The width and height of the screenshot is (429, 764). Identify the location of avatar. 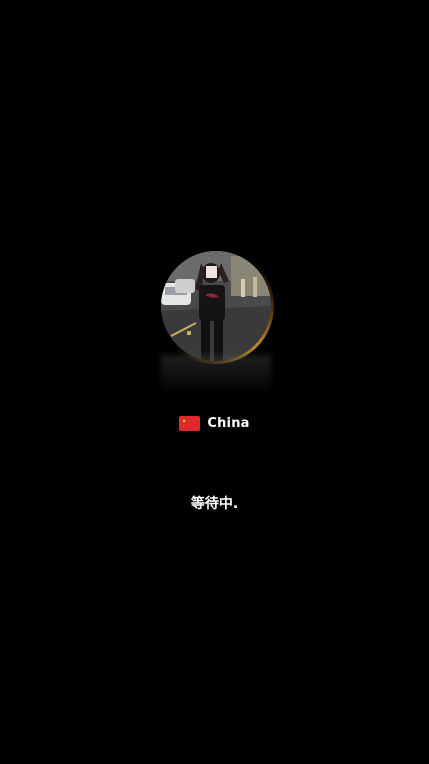
(216, 306).